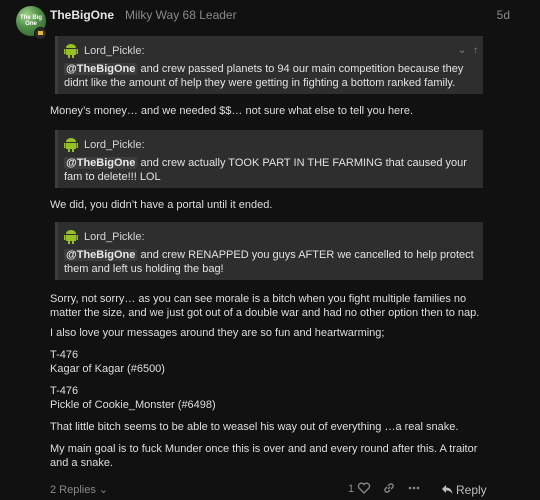  Describe the element at coordinates (351, 489) in the screenshot. I see `like-count: 1` at that location.